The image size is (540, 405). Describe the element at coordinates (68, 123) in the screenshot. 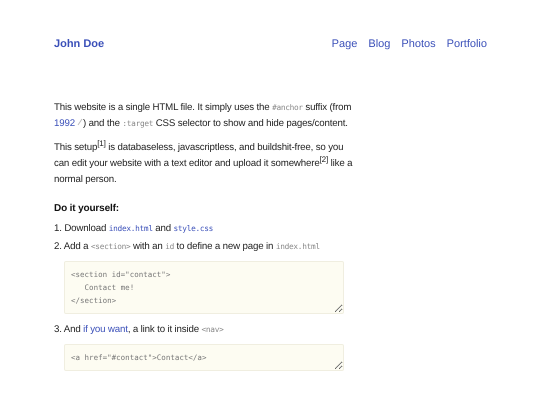

I see `text-link: 1992` at that location.